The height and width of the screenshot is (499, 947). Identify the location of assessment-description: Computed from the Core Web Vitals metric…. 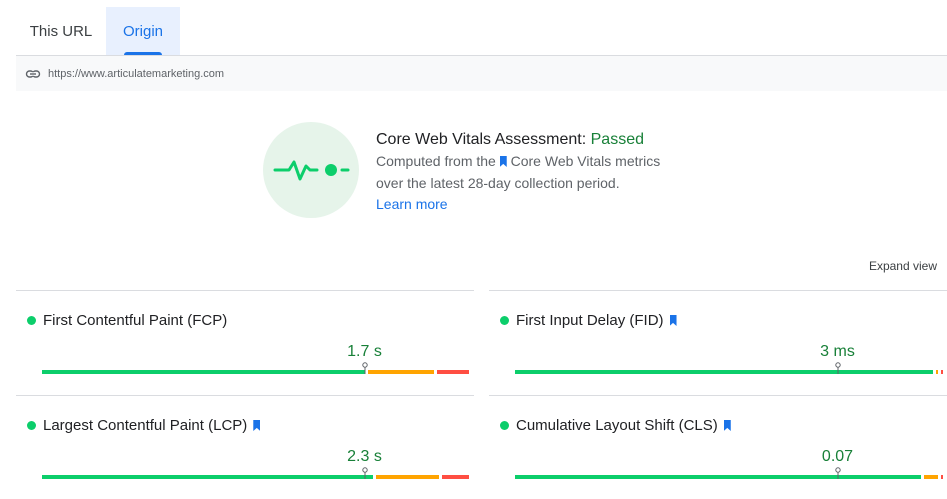
(518, 172).